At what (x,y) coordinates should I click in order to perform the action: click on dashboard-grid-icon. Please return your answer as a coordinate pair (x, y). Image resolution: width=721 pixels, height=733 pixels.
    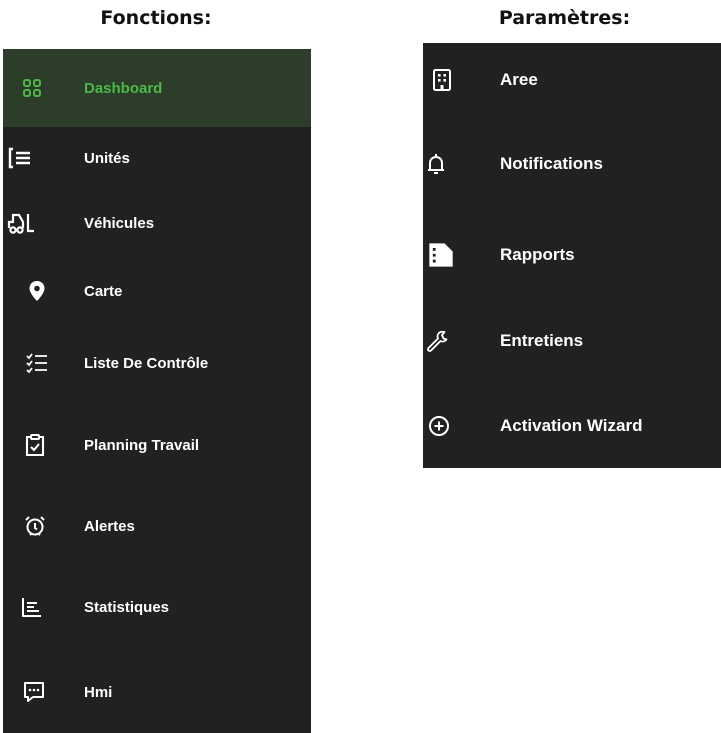
    Looking at the image, I should click on (32, 88).